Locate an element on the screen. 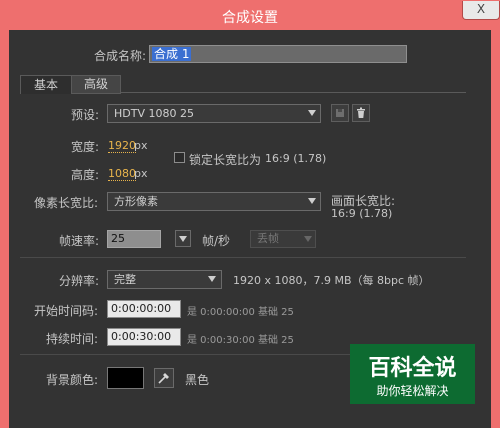  frame-rate-preset-dropdown is located at coordinates (183, 238).